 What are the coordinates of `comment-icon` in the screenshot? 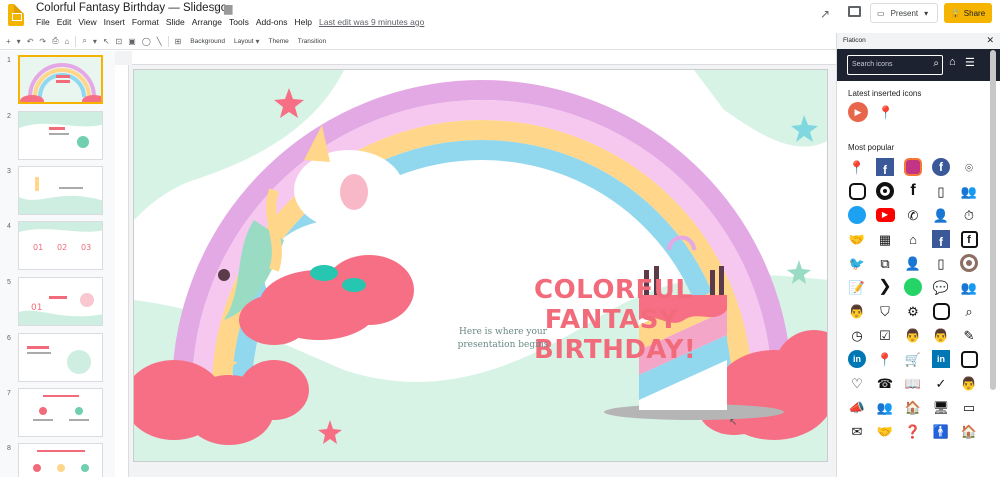 It's located at (854, 11).